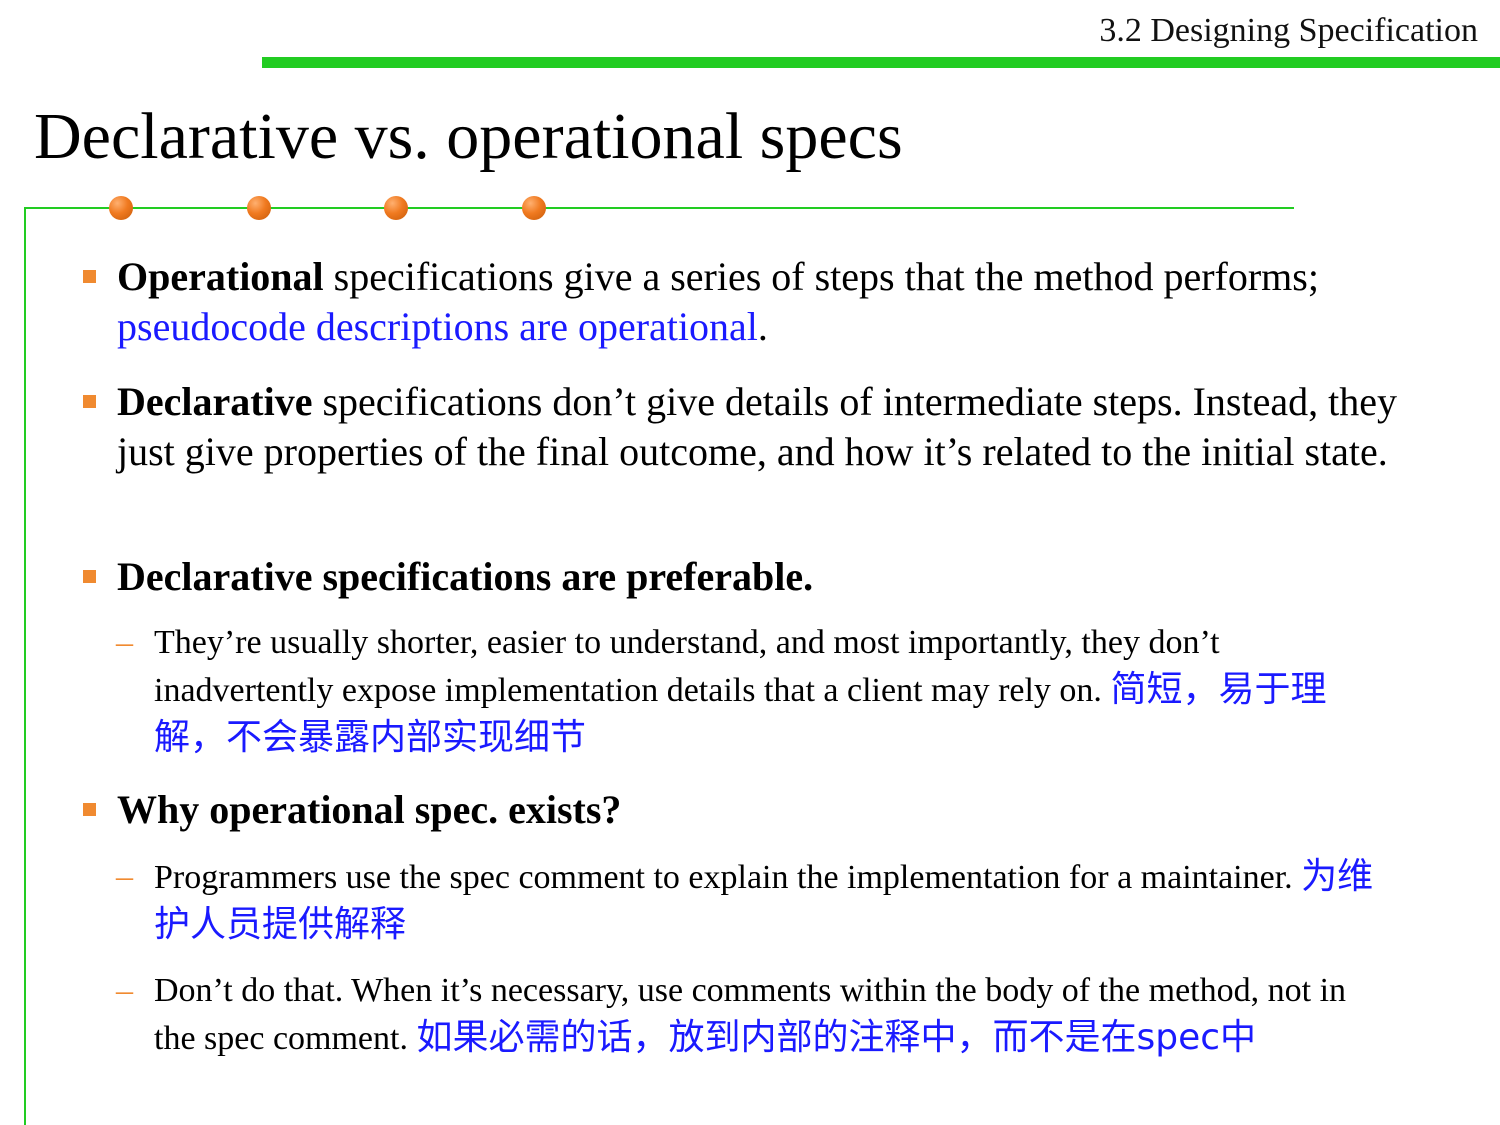 The image size is (1500, 1125). Describe the element at coordinates (740, 810) in the screenshot. I see `bullet-why-operational: Why operational spec. exists?` at that location.